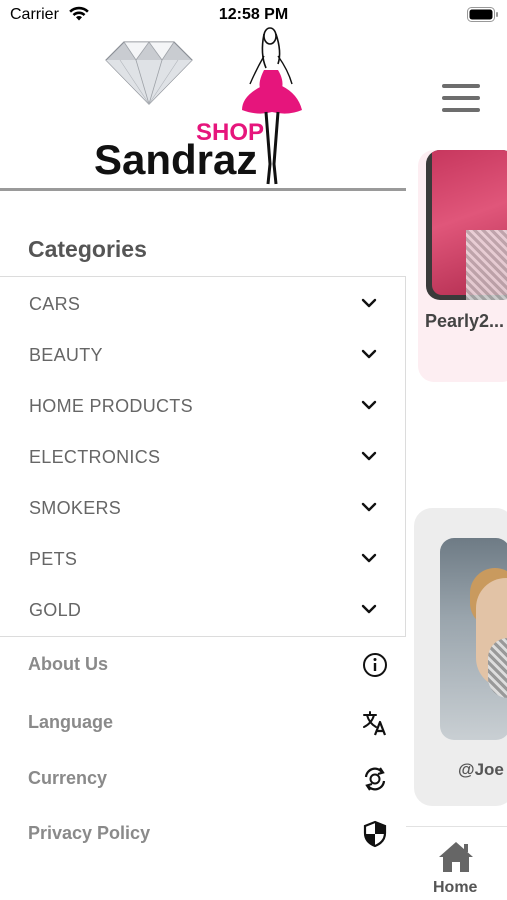 The image size is (507, 900). I want to click on category-label: BEAUTY, so click(66, 355).